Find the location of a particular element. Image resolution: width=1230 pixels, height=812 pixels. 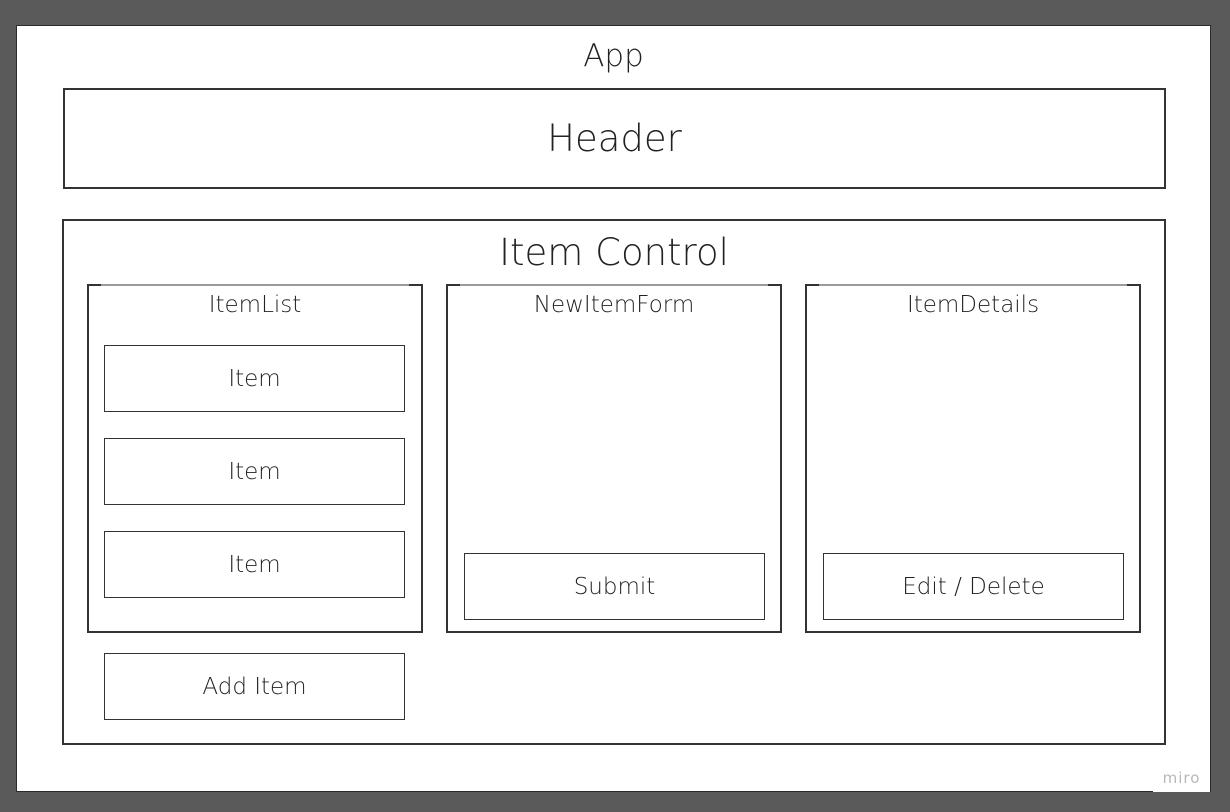

app-title: App is located at coordinates (613, 56).